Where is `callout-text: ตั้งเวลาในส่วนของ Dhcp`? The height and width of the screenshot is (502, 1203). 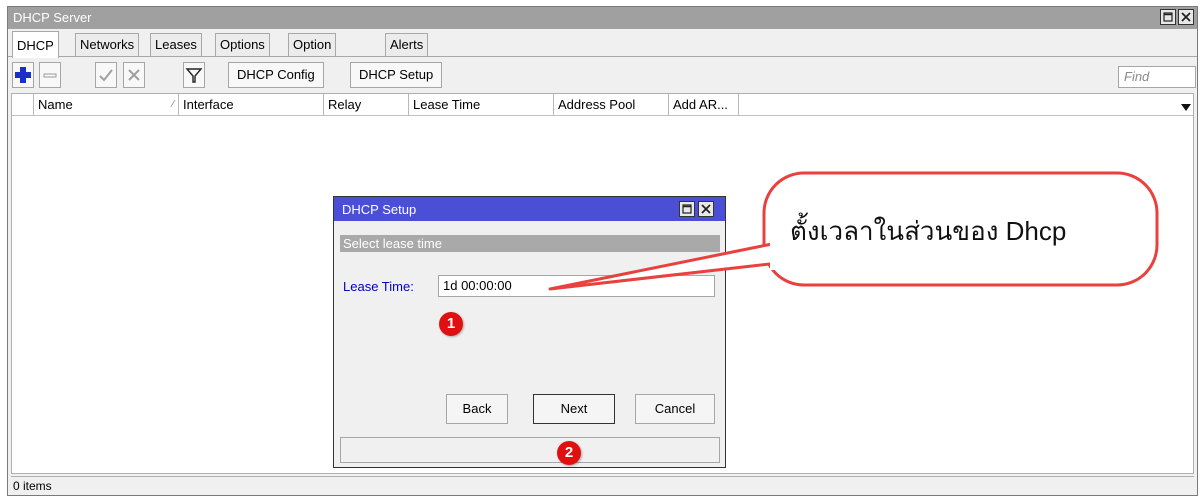 callout-text: ตั้งเวลาในส่วนของ Dhcp is located at coordinates (928, 231).